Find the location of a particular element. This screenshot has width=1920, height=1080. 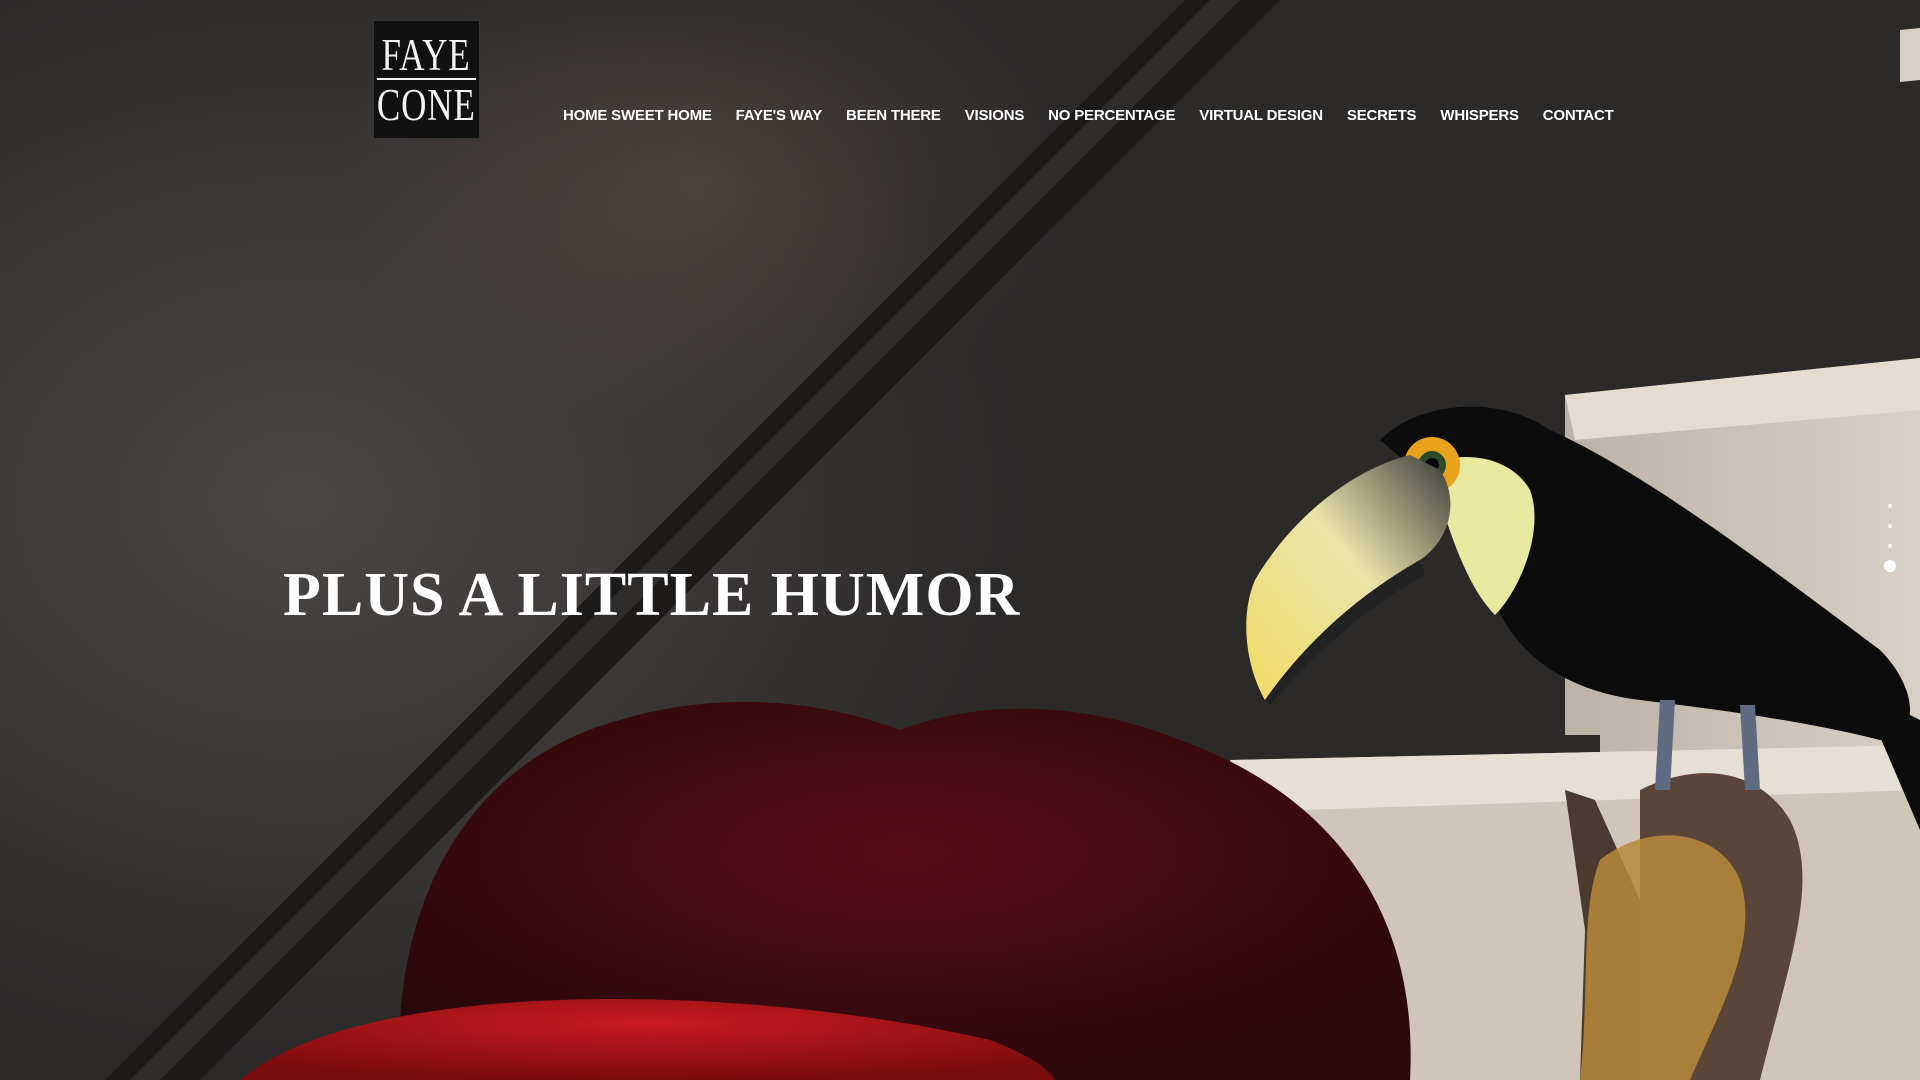

nav-item-visions: VISIONS is located at coordinates (995, 115).